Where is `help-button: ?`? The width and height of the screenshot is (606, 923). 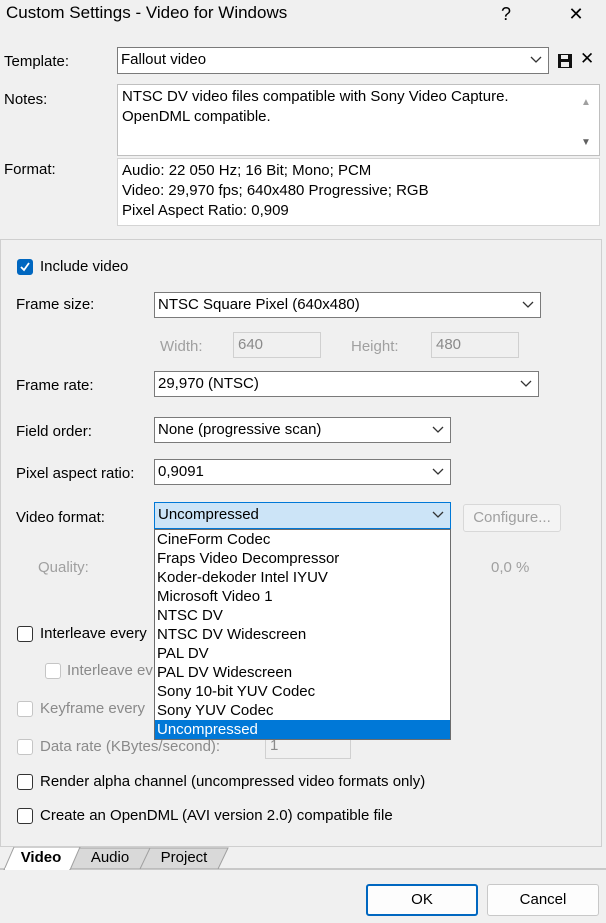 help-button: ? is located at coordinates (506, 15).